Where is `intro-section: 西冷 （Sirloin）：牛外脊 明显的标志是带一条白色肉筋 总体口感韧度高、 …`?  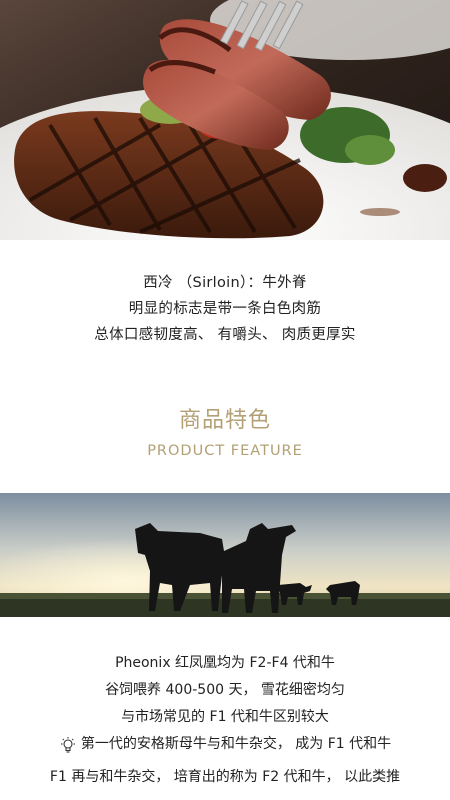 intro-section: 西冷 （Sirloin）：牛外脊 明显的标志是带一条白色肉筋 总体口感韧度高、 … is located at coordinates (225, 309).